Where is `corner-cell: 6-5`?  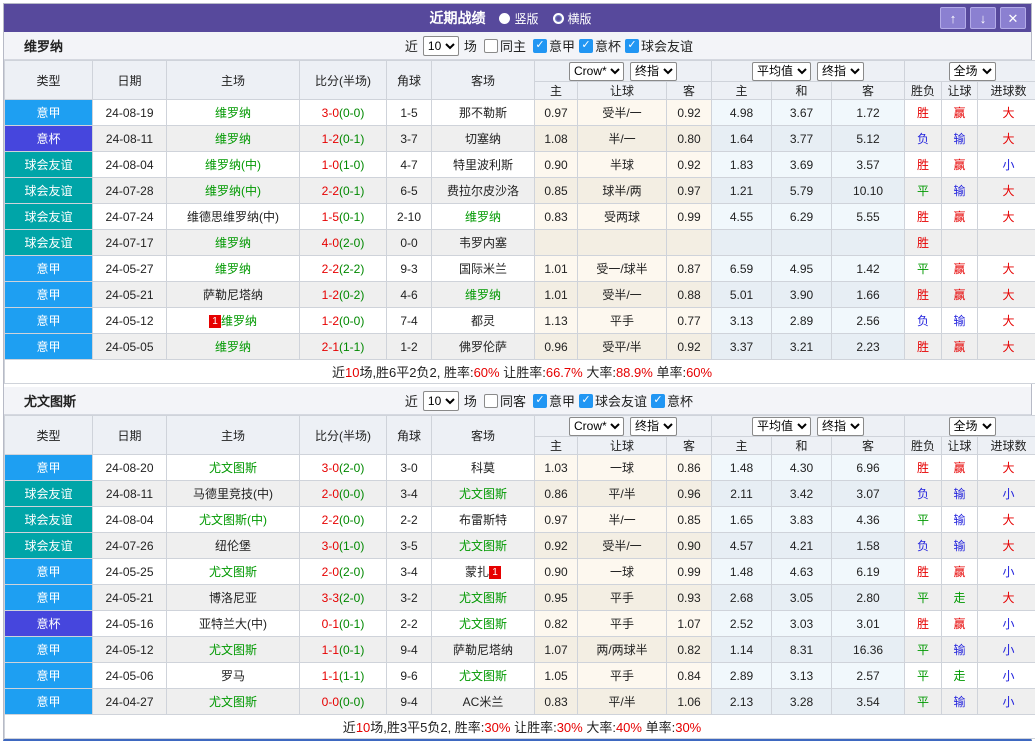 corner-cell: 6-5 is located at coordinates (409, 191).